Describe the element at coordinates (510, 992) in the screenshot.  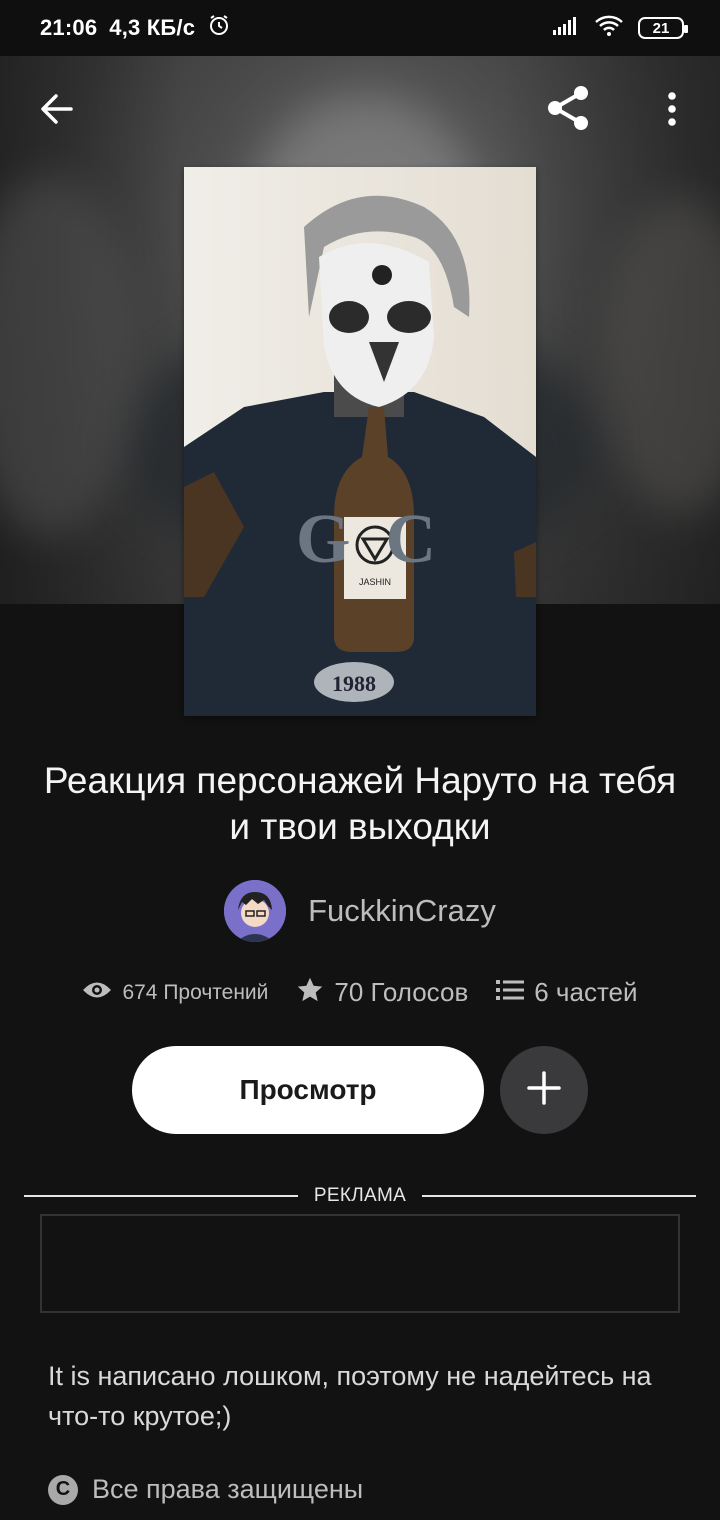
I see `list-icon` at that location.